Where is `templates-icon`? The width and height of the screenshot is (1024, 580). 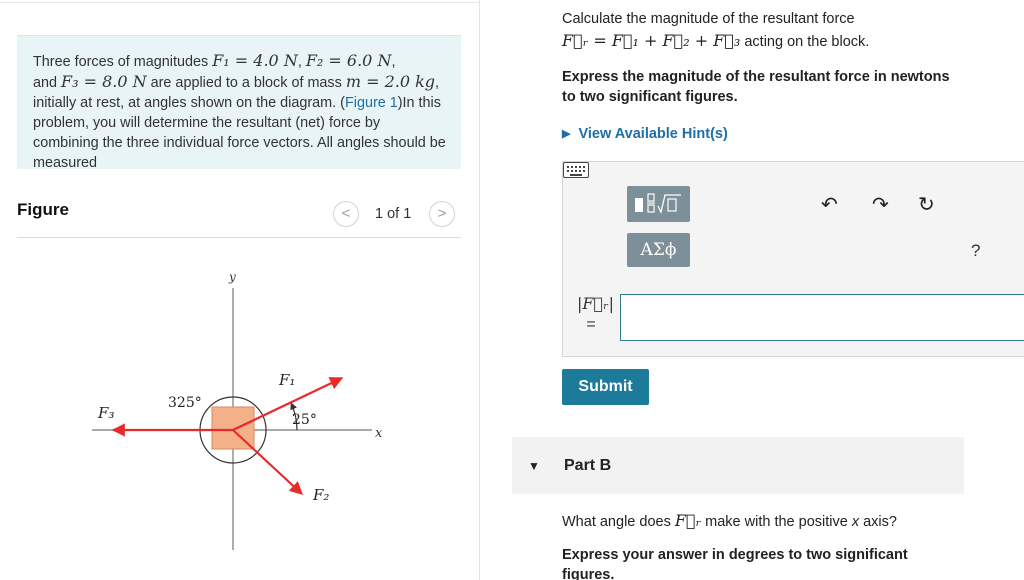
templates-icon is located at coordinates (658, 203).